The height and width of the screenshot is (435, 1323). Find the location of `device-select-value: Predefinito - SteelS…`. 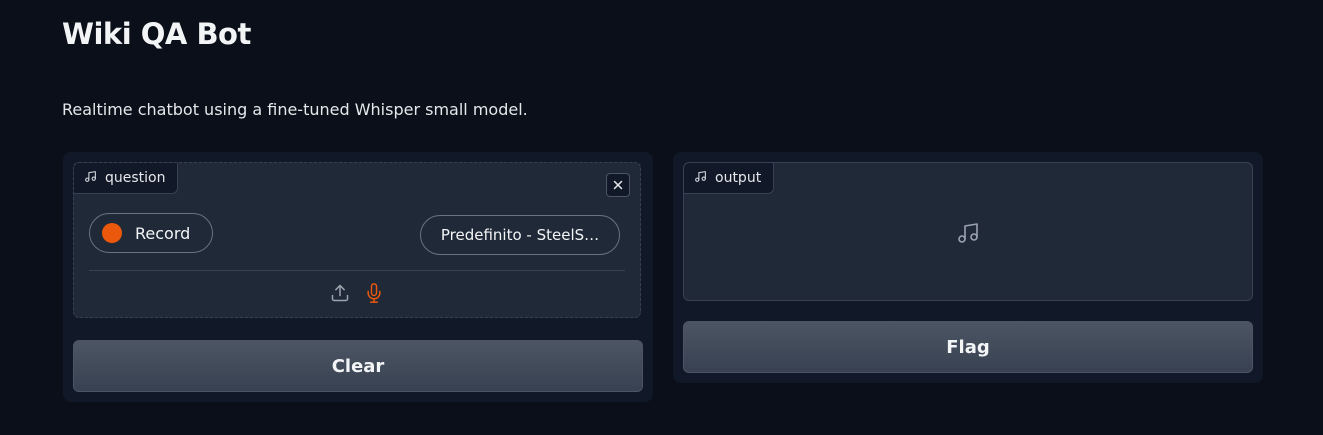

device-select-value: Predefinito - SteelS… is located at coordinates (520, 235).